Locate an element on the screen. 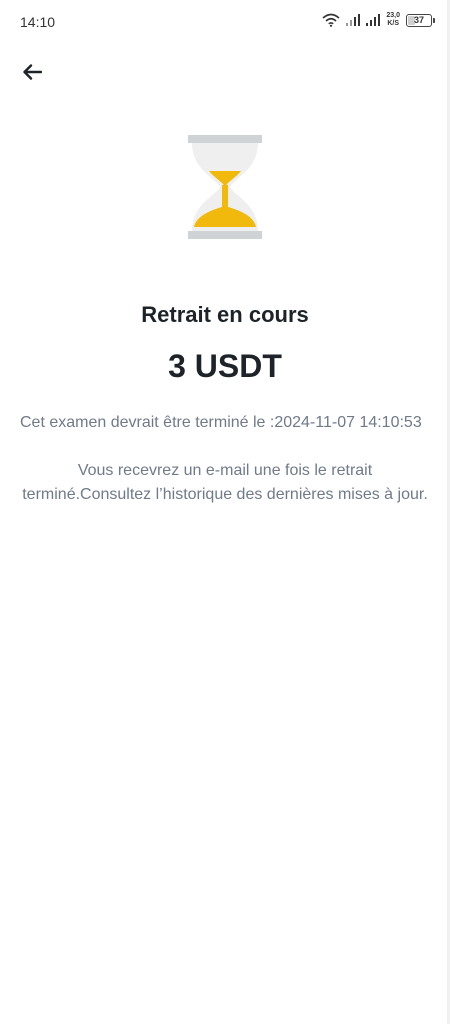 Image resolution: width=450 pixels, height=1024 pixels. status-bar: 14:10 23,0 K/S 37 is located at coordinates (225, 22).